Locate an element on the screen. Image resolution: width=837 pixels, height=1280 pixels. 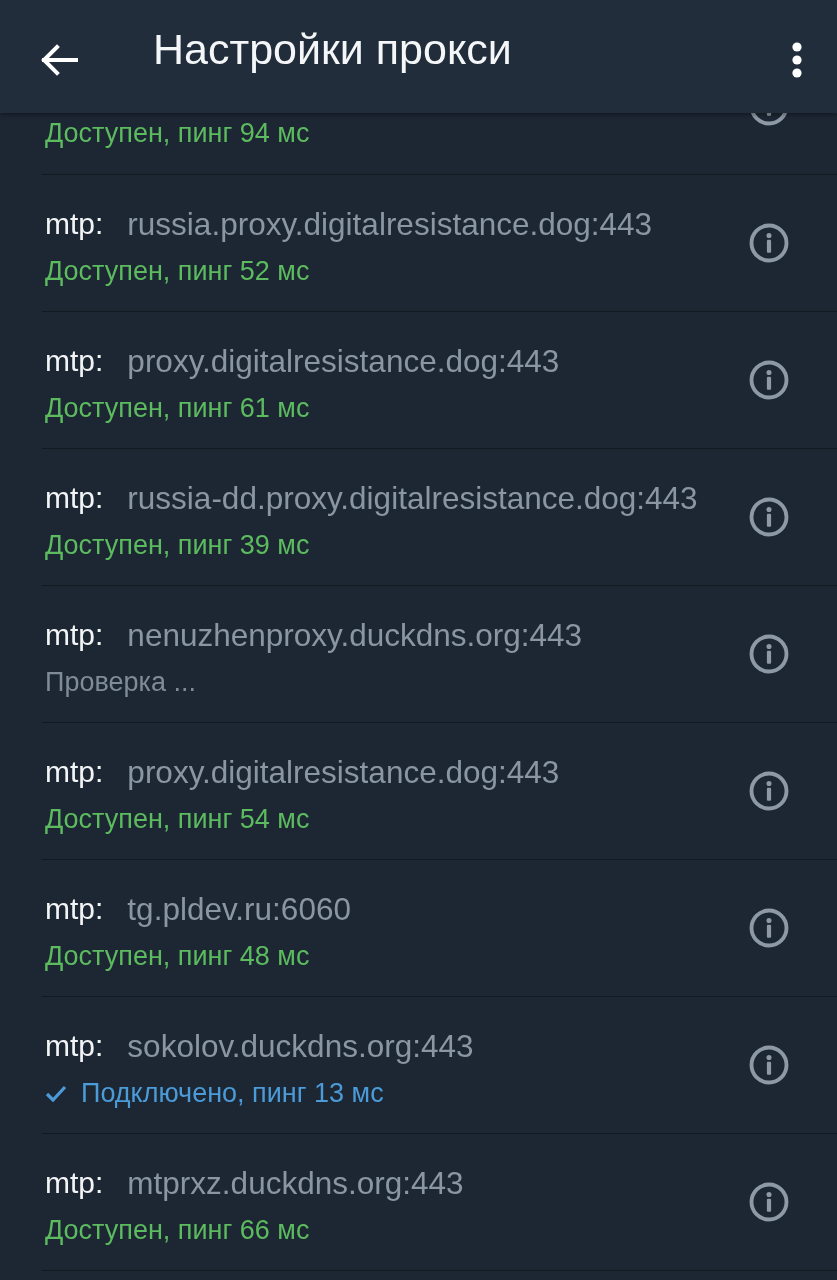
proxy-address: mtprxz.duckdns.org:443 is located at coordinates (295, 1183).